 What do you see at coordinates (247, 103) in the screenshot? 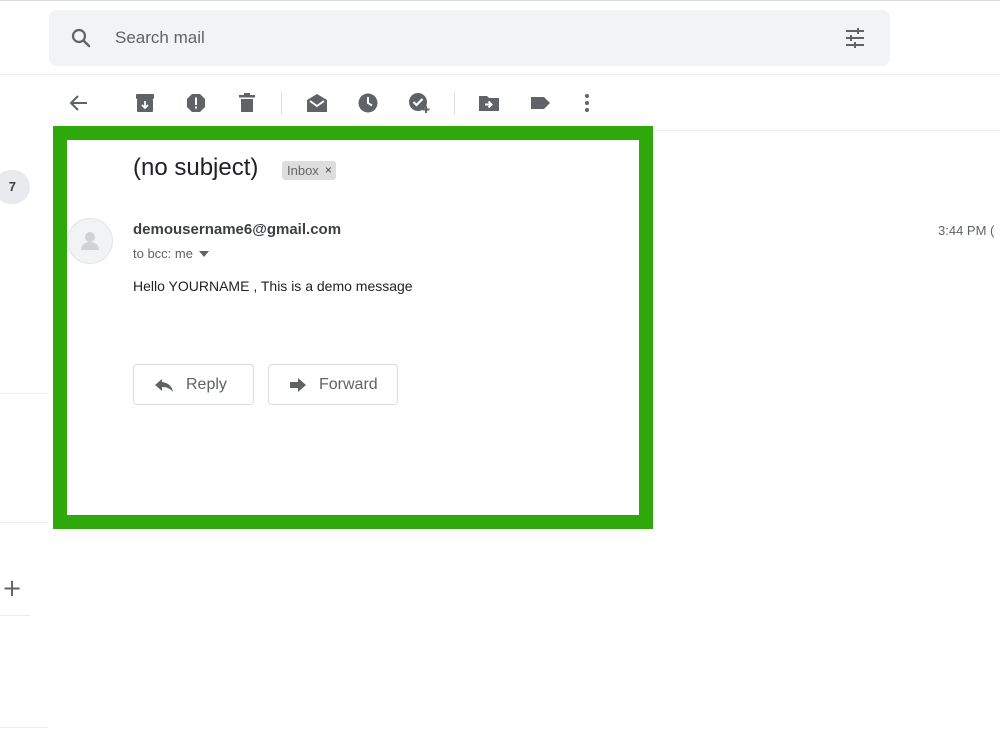
I see `delete-icon` at bounding box center [247, 103].